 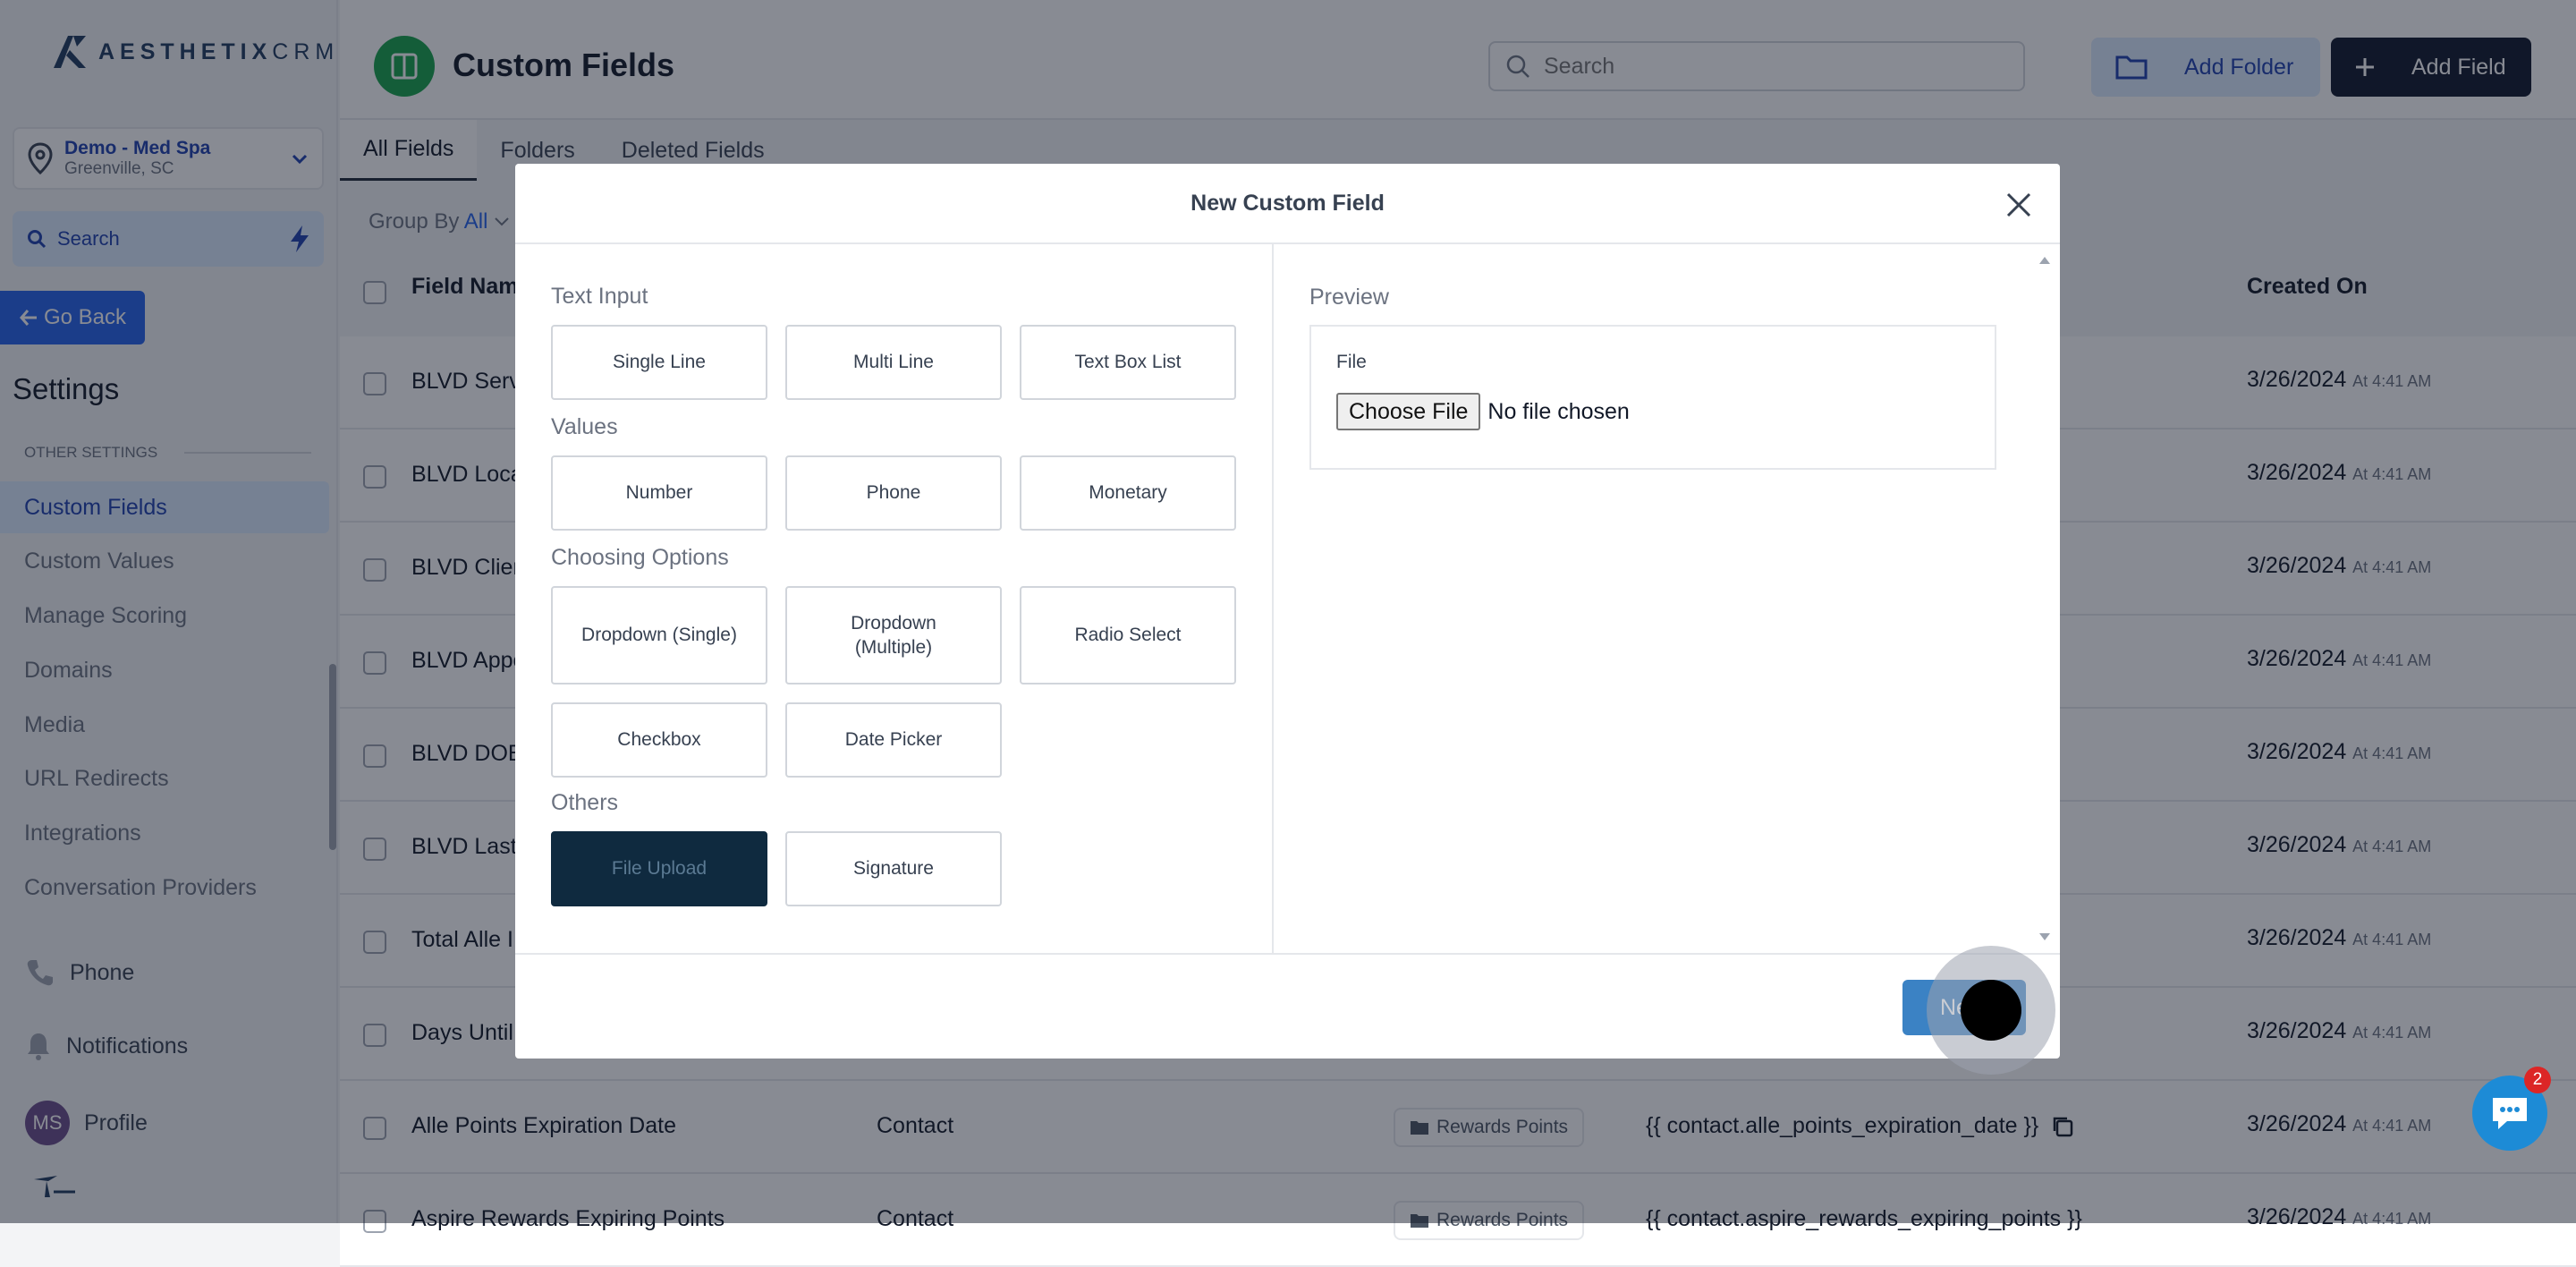 I want to click on section-values: Values, so click(x=584, y=427).